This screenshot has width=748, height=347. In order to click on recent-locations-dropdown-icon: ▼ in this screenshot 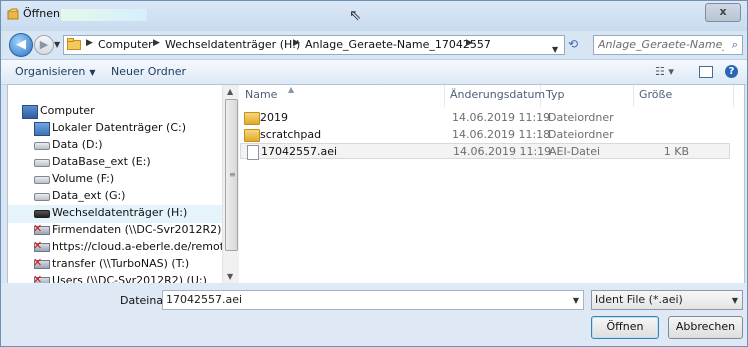, I will do `click(57, 44)`.